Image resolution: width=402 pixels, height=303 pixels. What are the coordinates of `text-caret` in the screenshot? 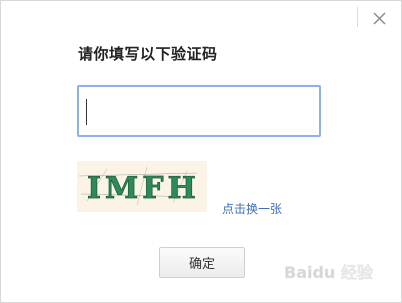 It's located at (86, 112).